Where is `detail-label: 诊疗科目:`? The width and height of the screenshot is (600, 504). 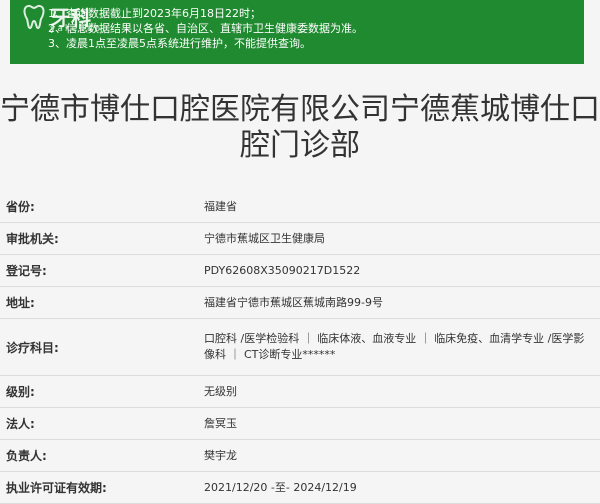 detail-label: 诊疗科目: is located at coordinates (32, 347).